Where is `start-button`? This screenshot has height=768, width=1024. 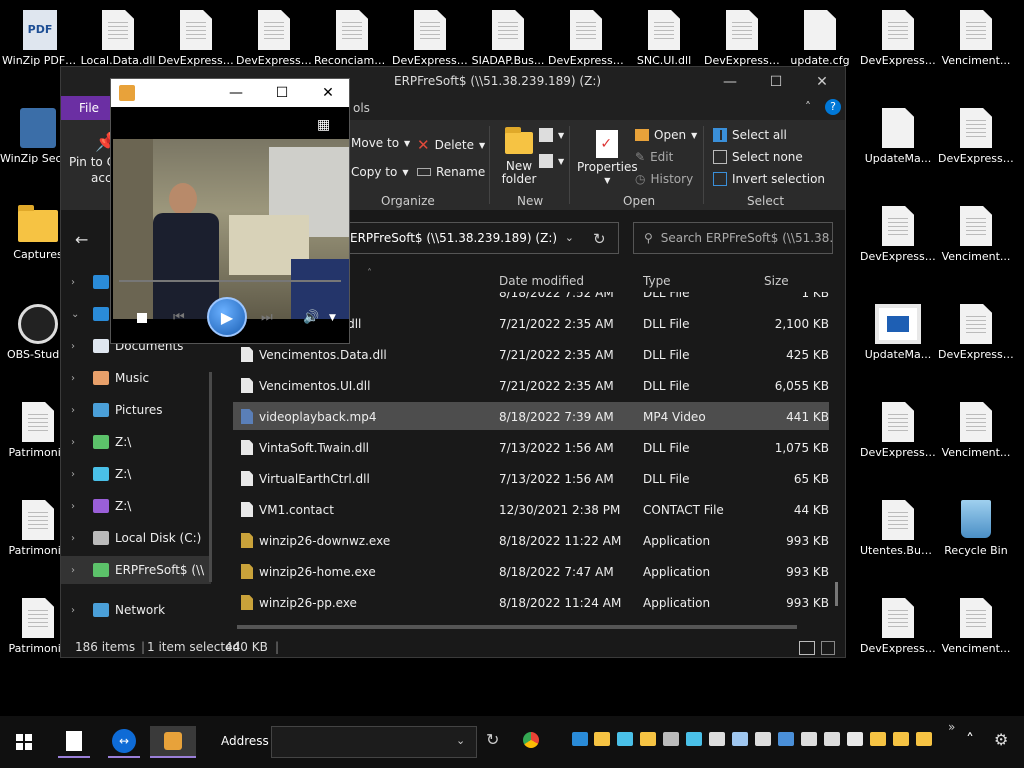
start-button is located at coordinates (24, 742).